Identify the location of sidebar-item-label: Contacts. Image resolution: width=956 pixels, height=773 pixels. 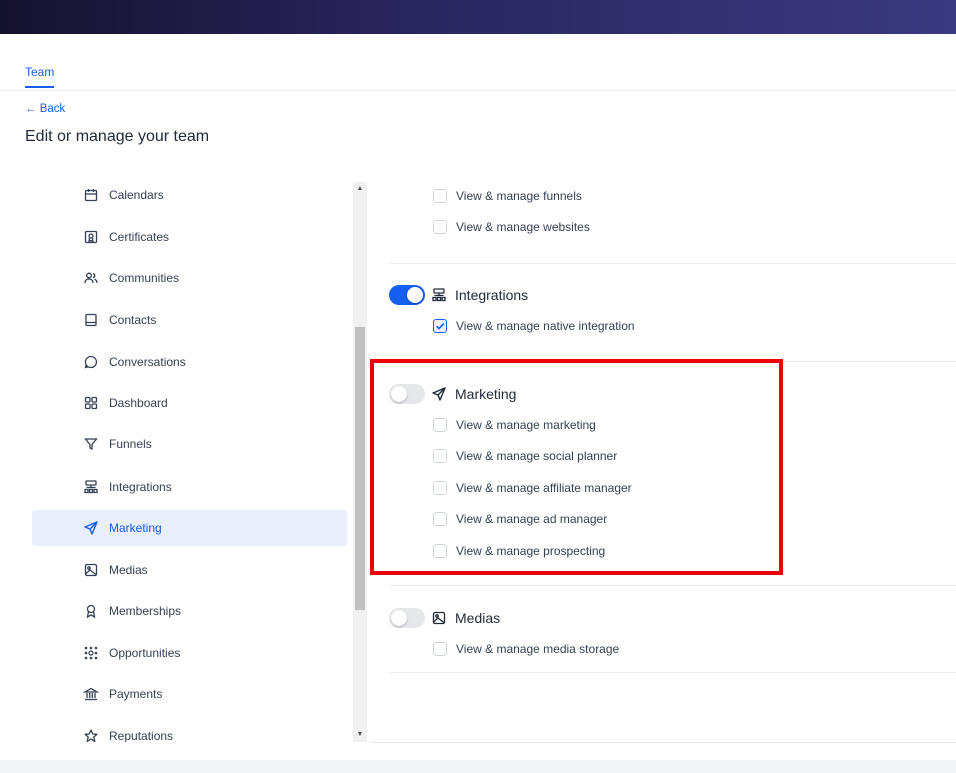
(133, 320).